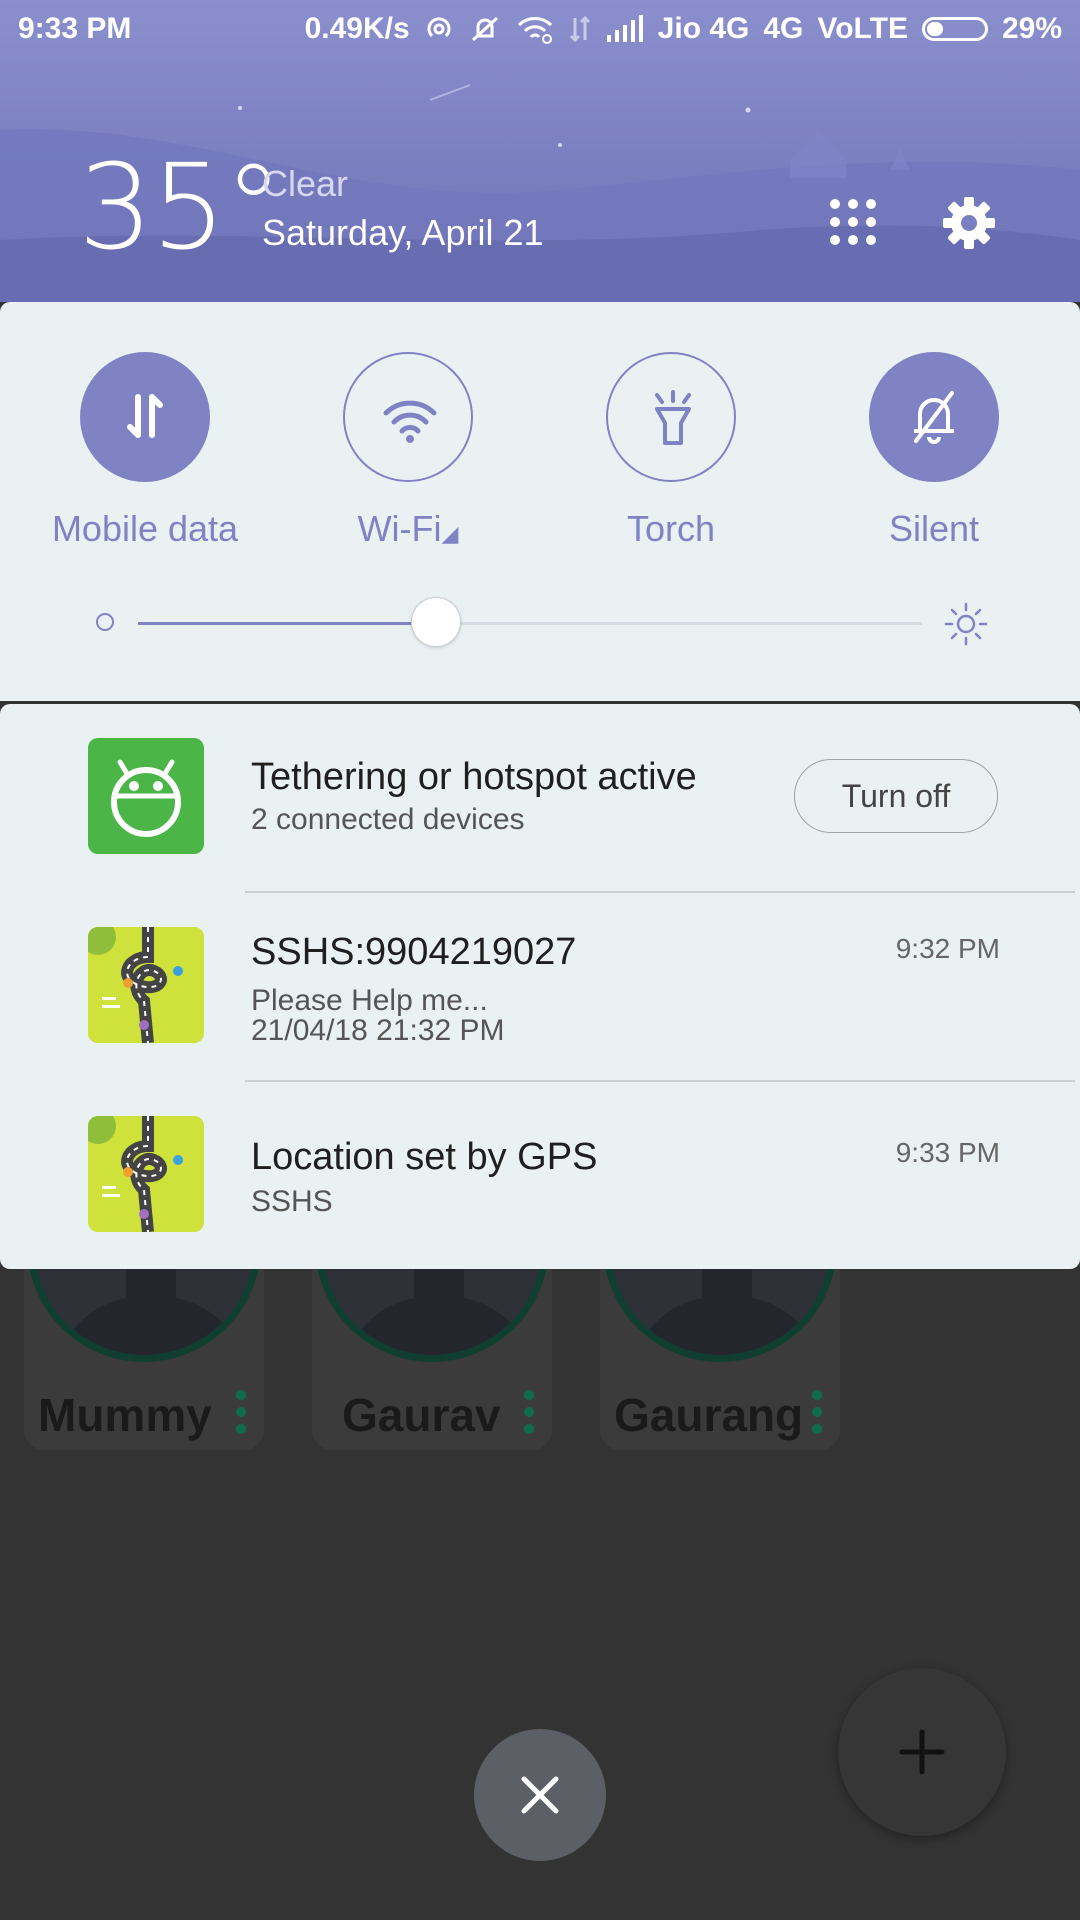  Describe the element at coordinates (424, 1157) in the screenshot. I see `notification-title: Location set by GPS` at that location.